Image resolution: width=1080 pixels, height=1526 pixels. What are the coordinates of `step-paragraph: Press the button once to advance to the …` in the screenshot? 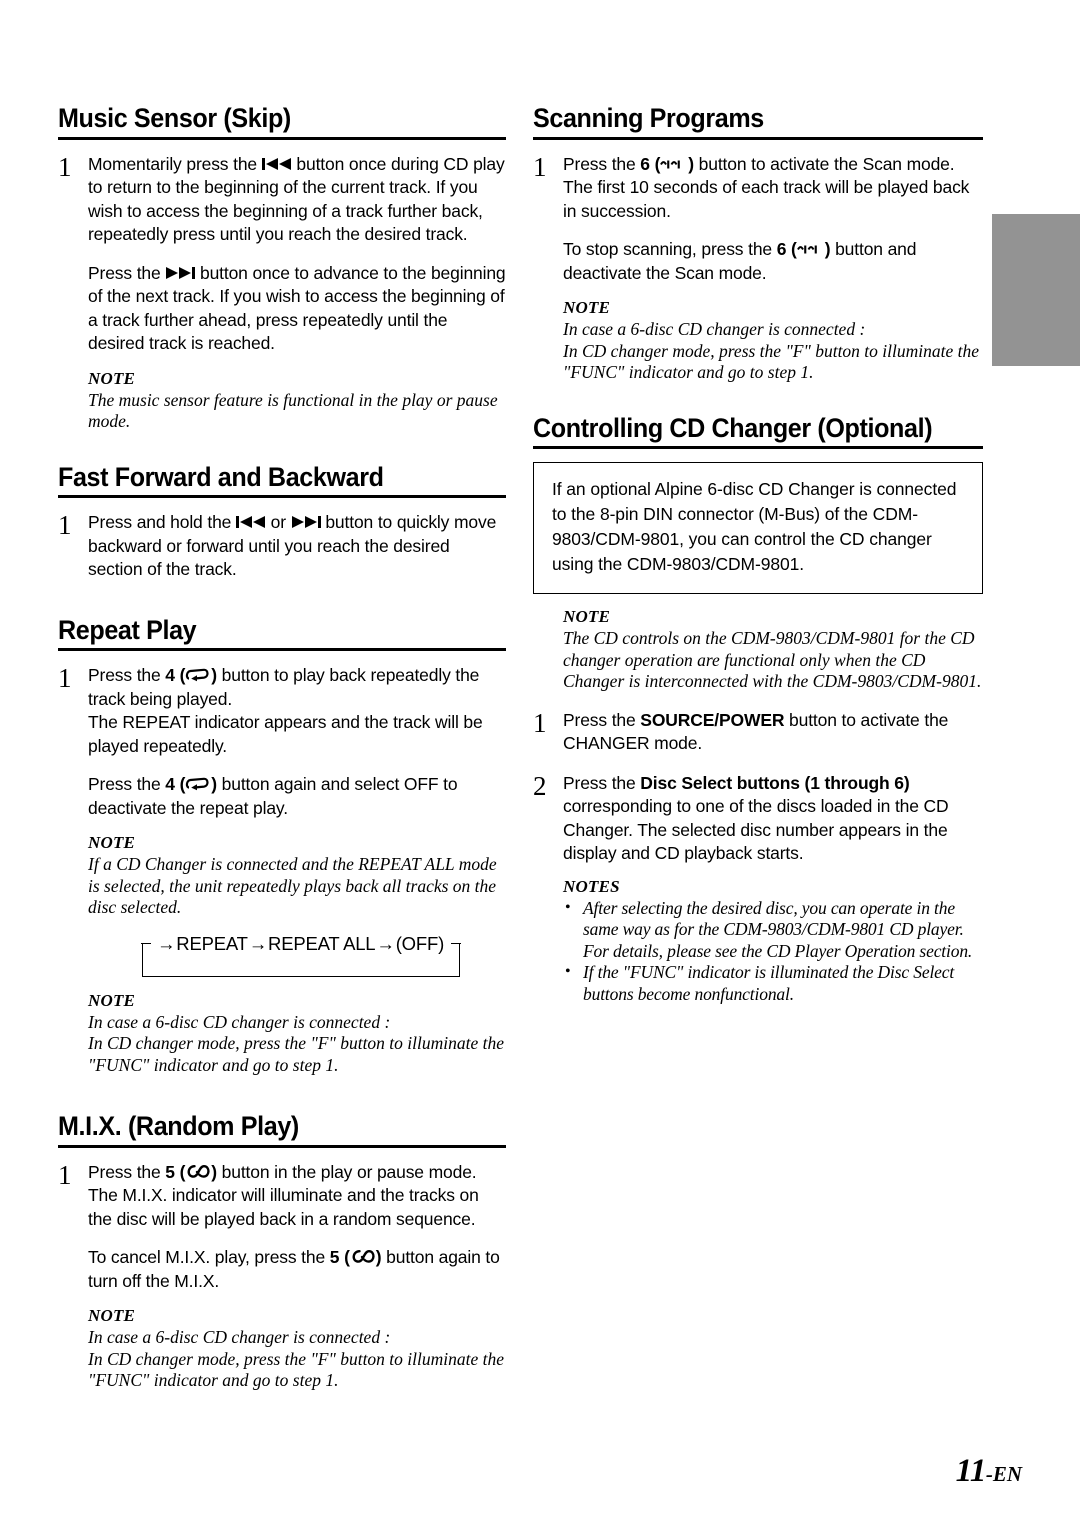 It's located at (297, 308).